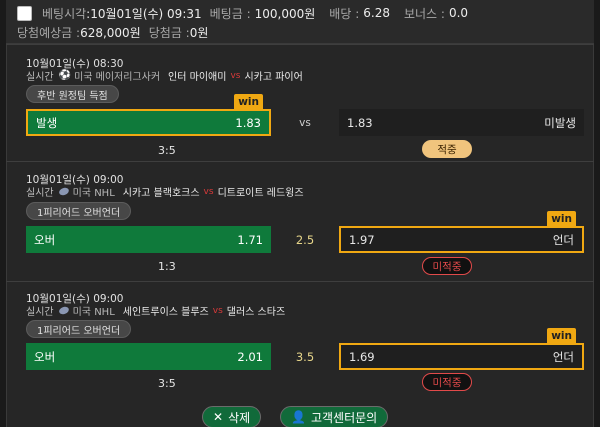 This screenshot has height=427, width=600. Describe the element at coordinates (250, 239) in the screenshot. I see `home-odds-value: 1.71` at that location.